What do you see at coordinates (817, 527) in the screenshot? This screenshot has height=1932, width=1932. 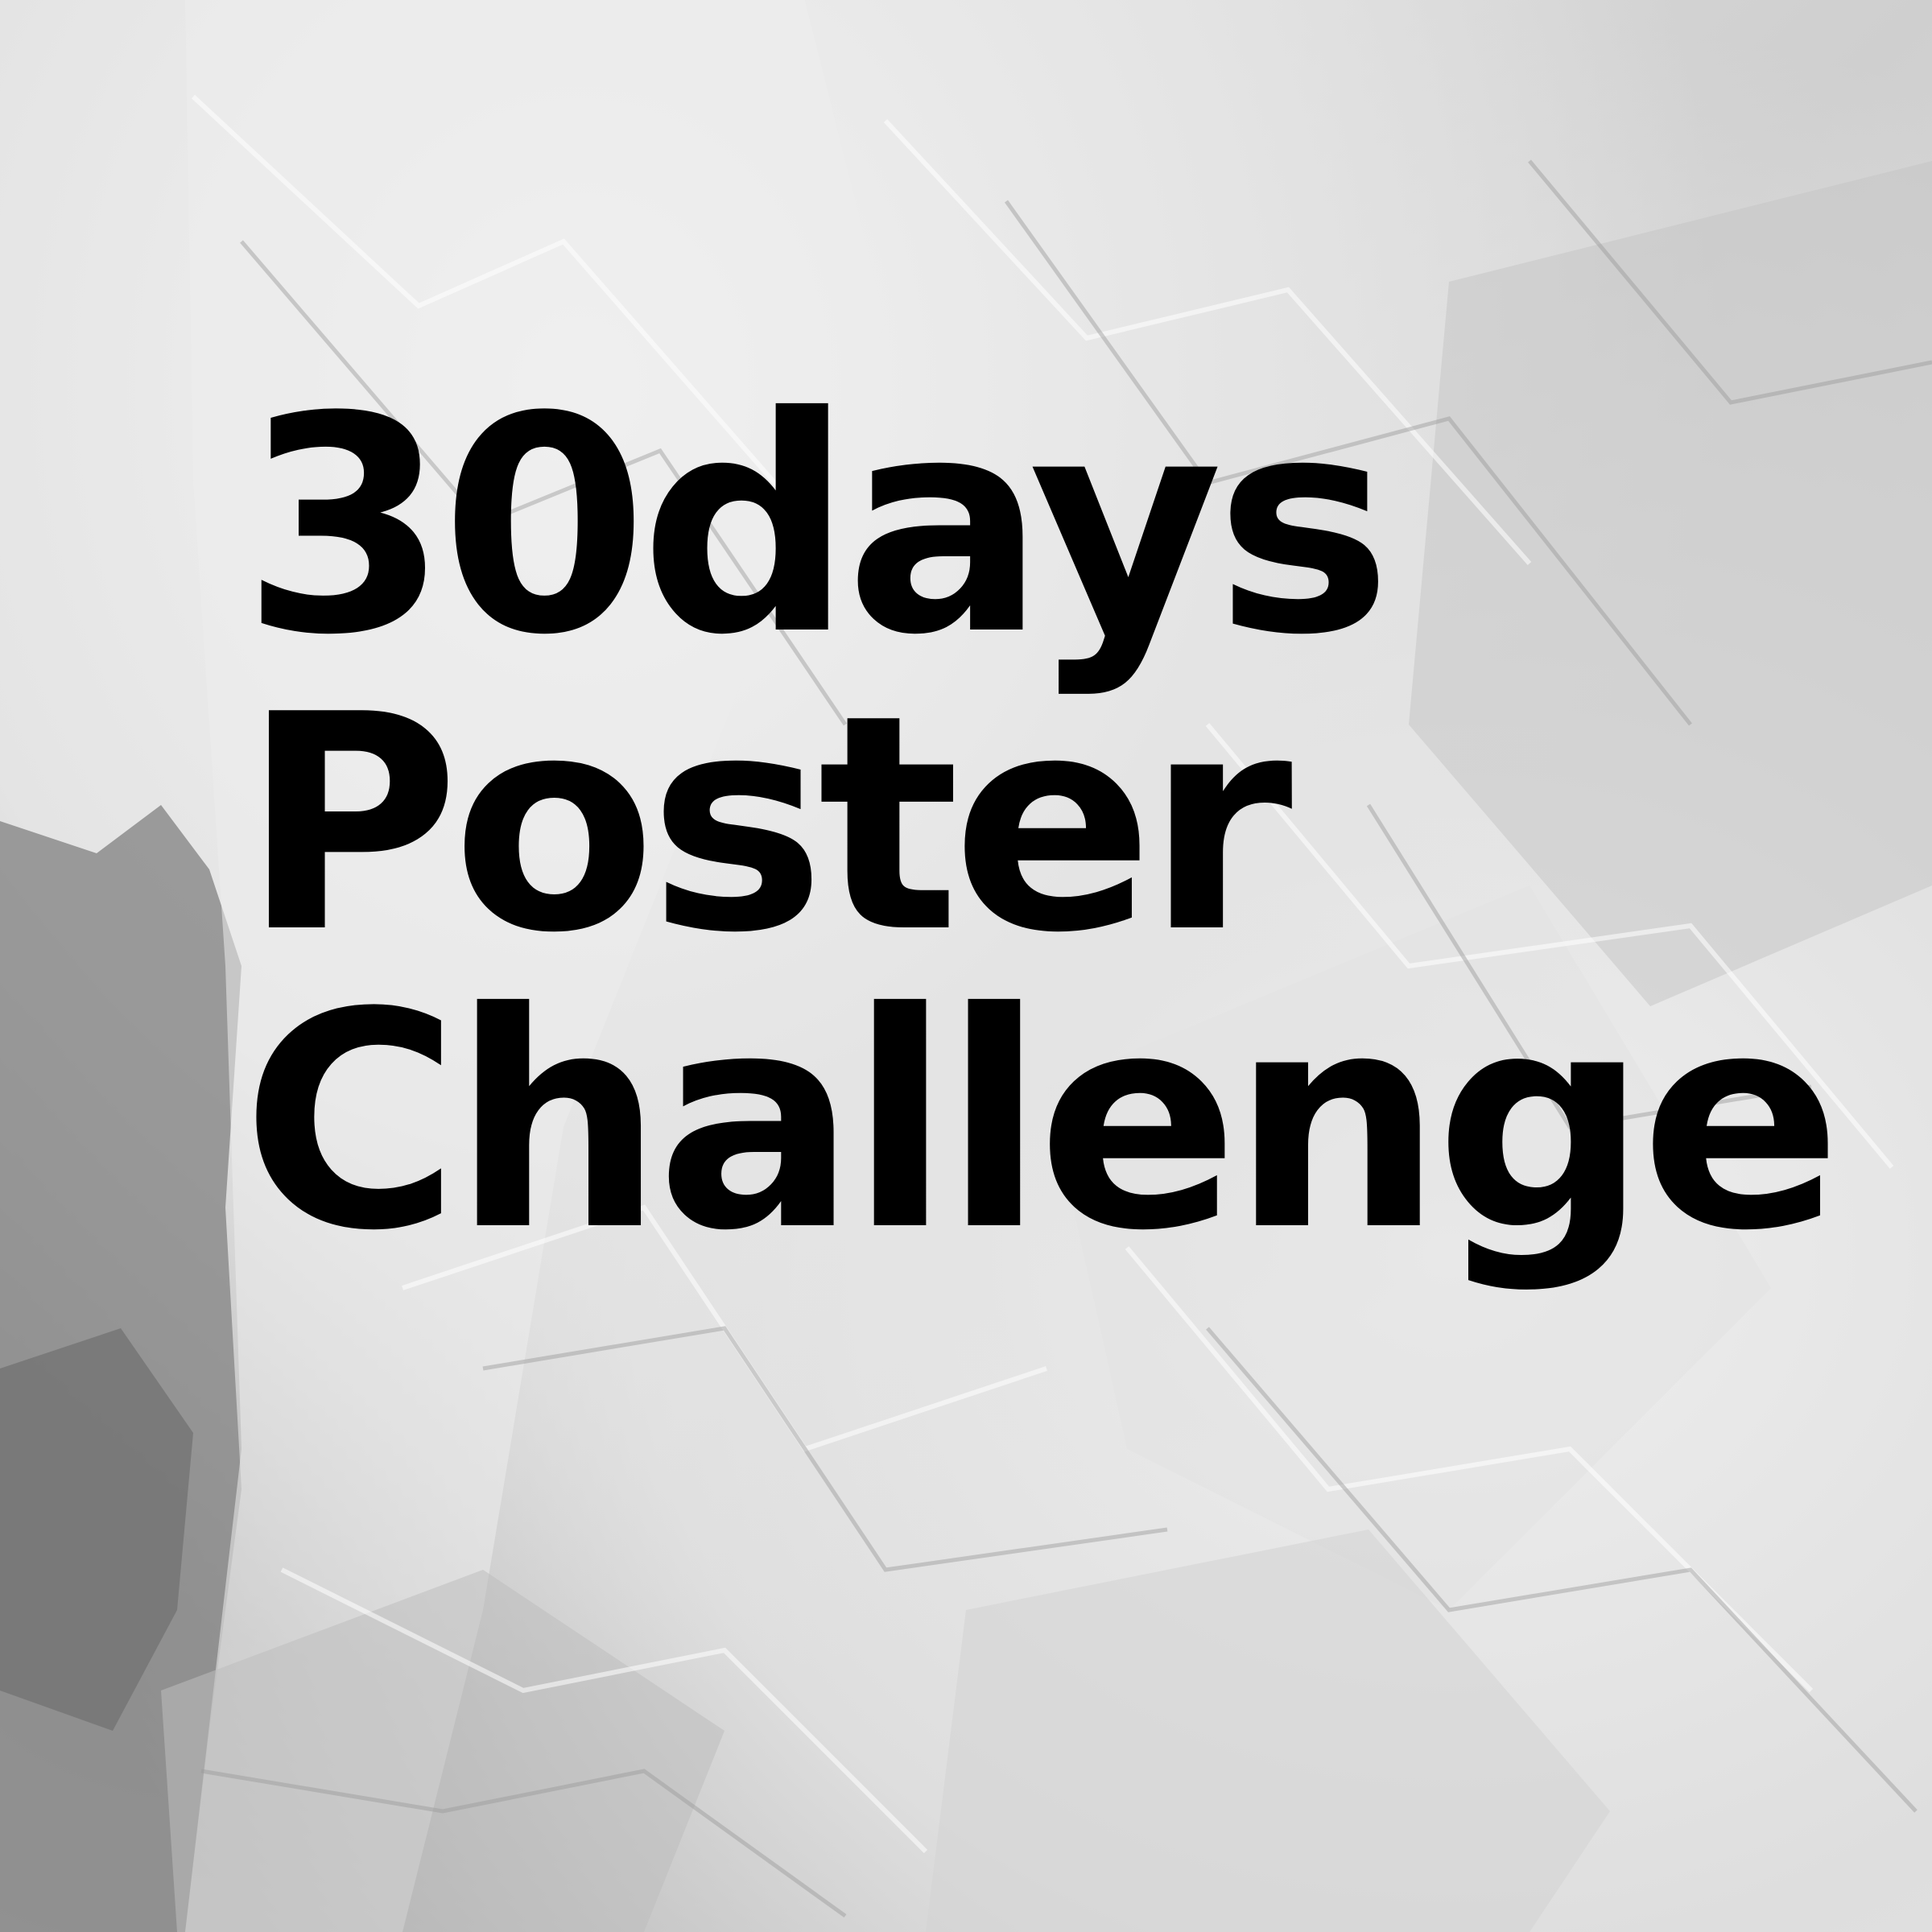 I see `headline-line-1: 30days` at bounding box center [817, 527].